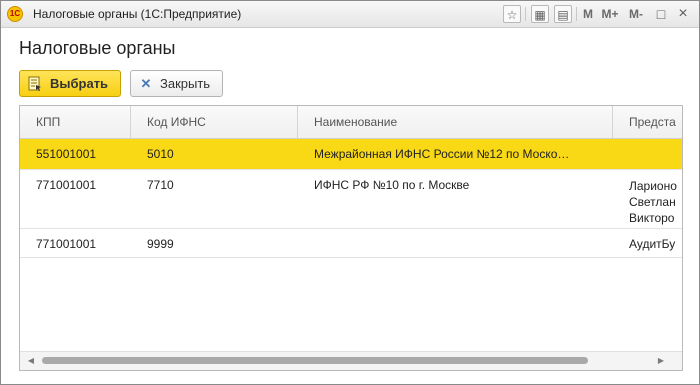  What do you see at coordinates (146, 83) in the screenshot?
I see `close-icon: ✕` at bounding box center [146, 83].